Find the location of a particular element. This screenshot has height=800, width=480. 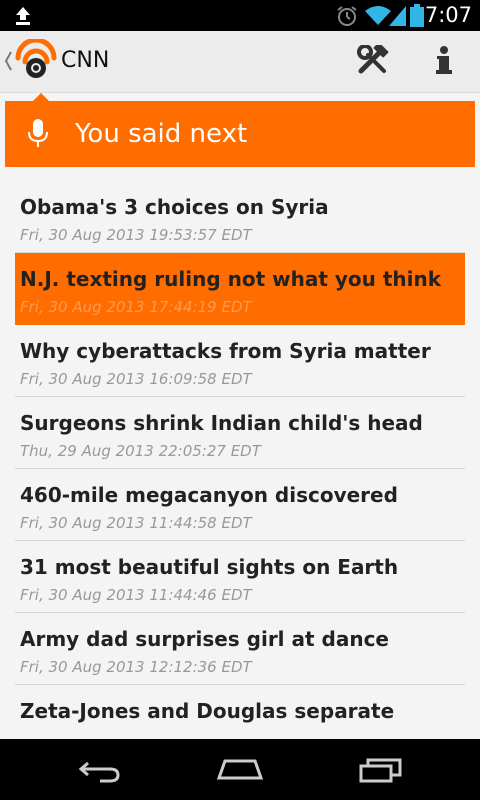

news-date: Fri, 30 Aug 2013 12:12:36 EDT is located at coordinates (136, 667).